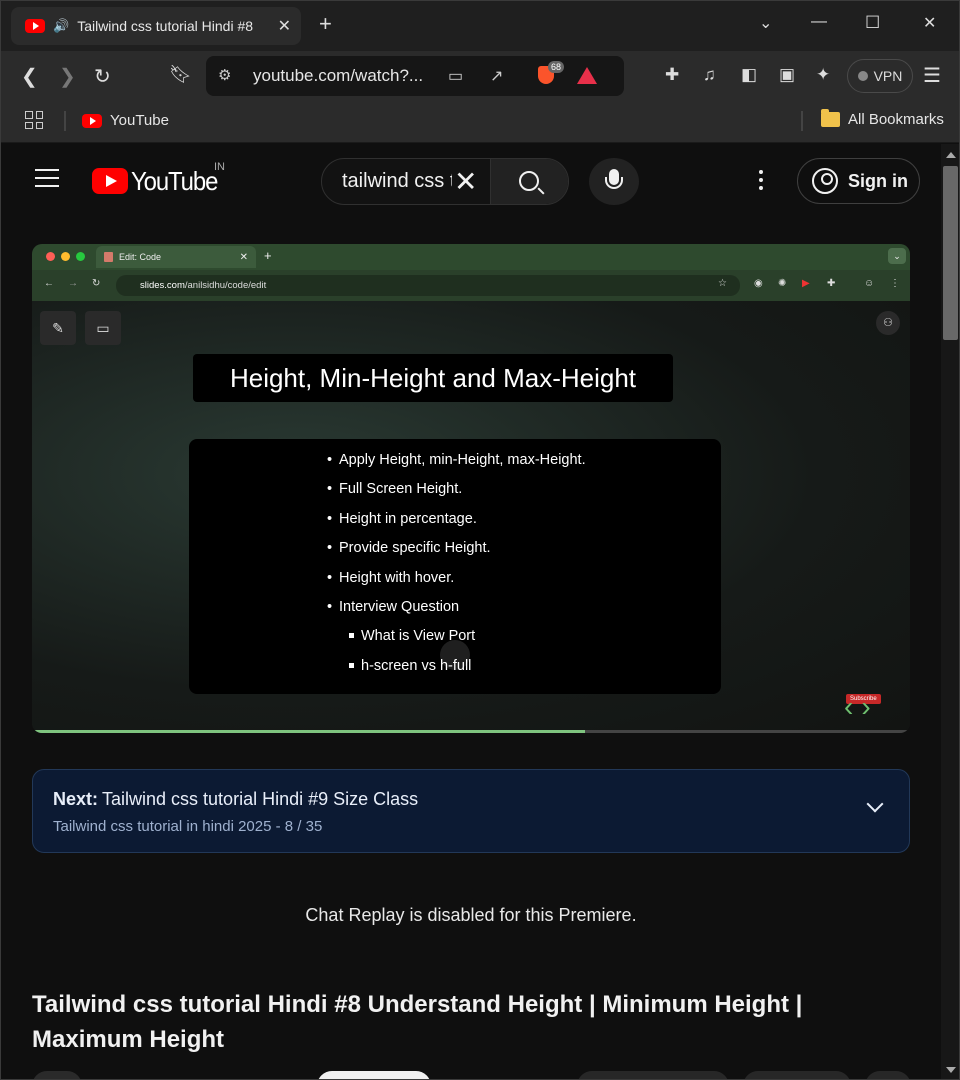  What do you see at coordinates (819, 22) in the screenshot?
I see `minimize-icon: —` at bounding box center [819, 22].